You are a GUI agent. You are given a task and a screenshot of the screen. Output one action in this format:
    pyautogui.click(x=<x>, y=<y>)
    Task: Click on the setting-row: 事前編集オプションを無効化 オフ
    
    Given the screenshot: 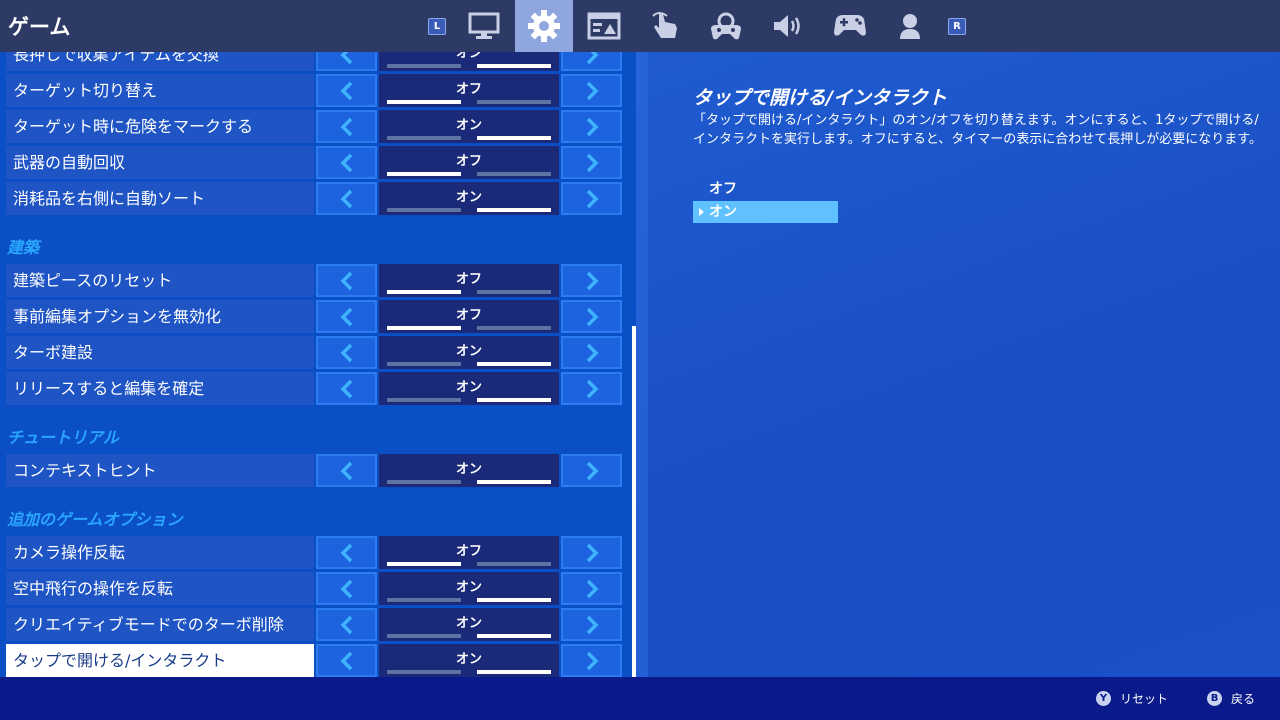 What is the action you would take?
    pyautogui.click(x=311, y=316)
    